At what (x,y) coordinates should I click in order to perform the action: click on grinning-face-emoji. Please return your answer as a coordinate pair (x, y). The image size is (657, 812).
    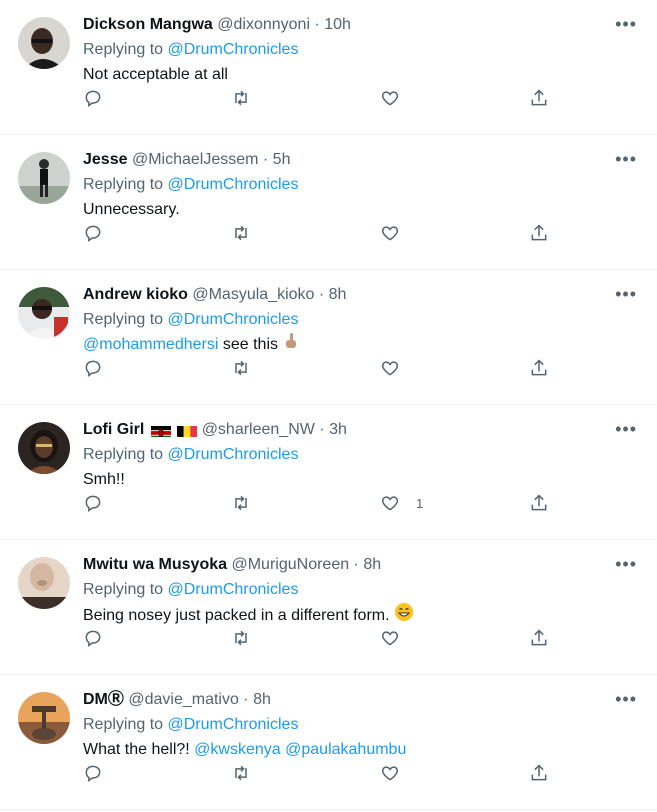
    Looking at the image, I should click on (404, 616).